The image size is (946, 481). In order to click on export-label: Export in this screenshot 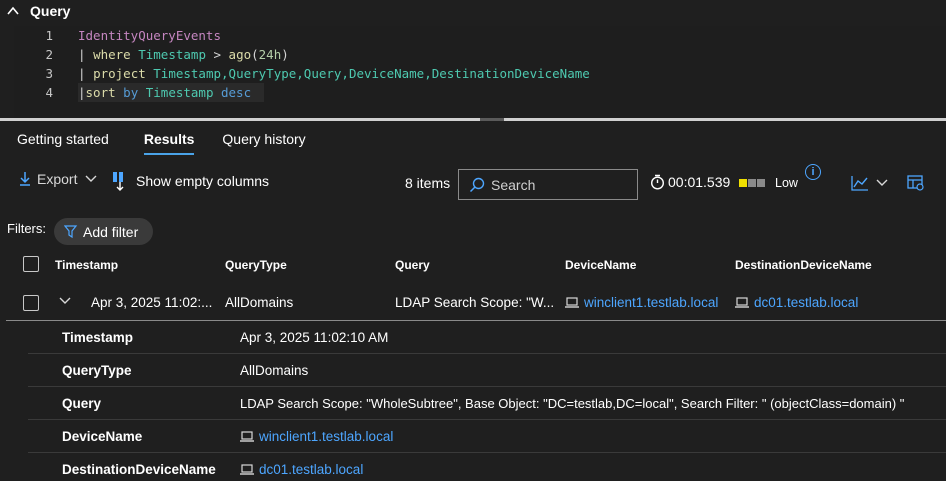, I will do `click(57, 179)`.